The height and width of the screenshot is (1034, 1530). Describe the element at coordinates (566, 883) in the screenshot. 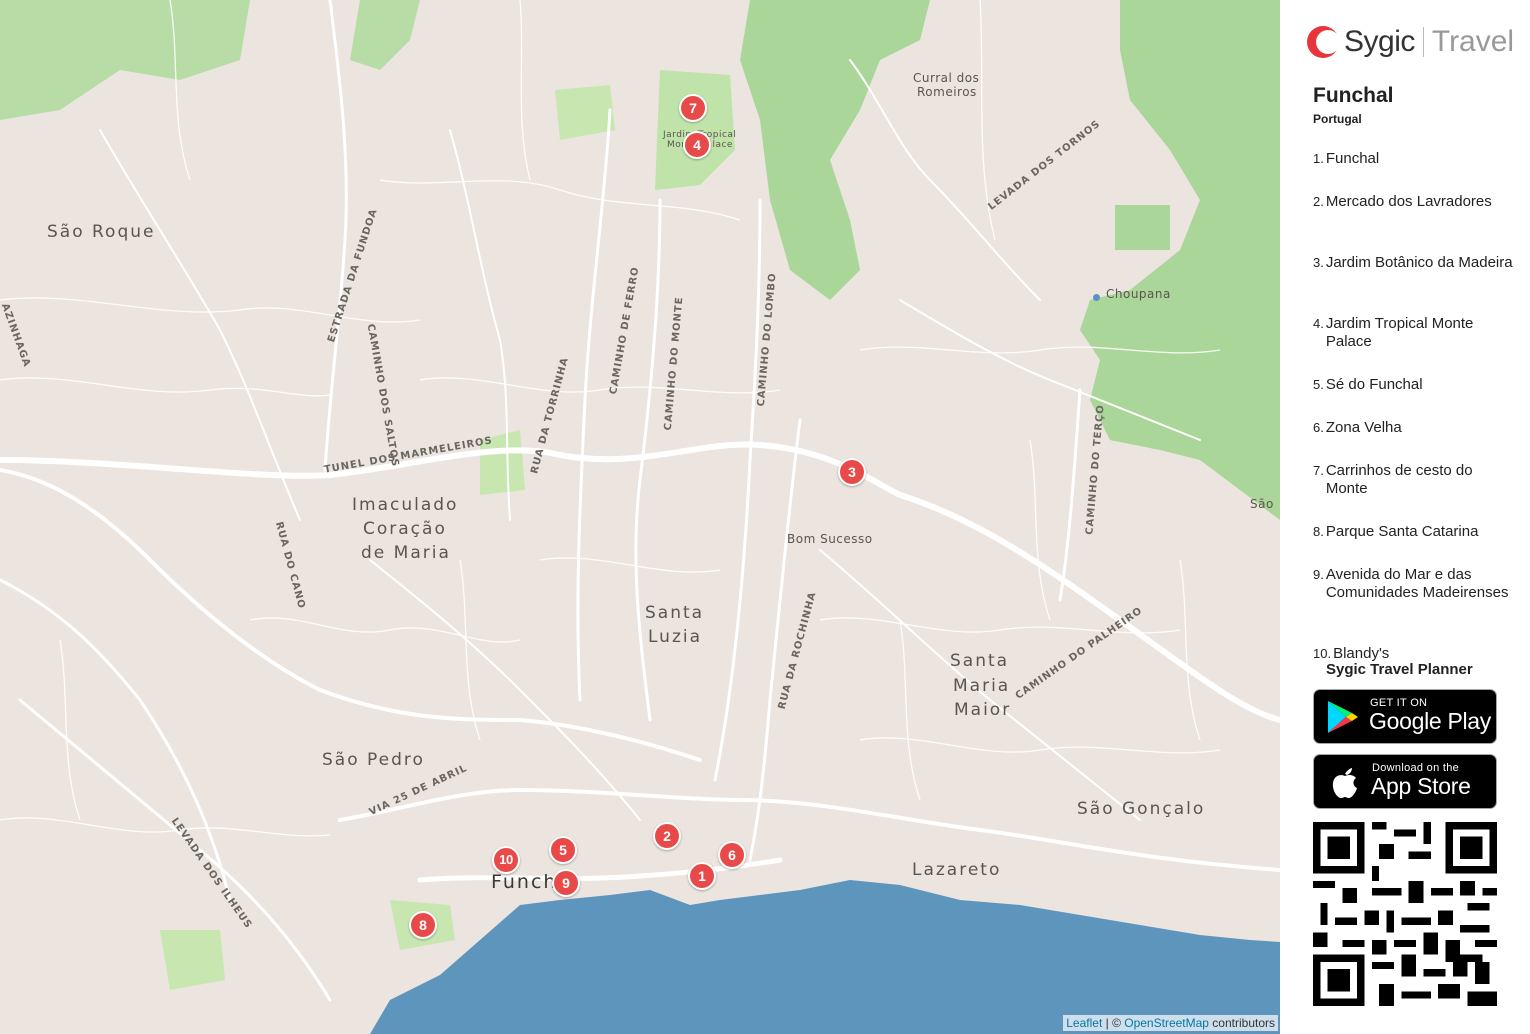

I see `map-marker-9: 9` at that location.